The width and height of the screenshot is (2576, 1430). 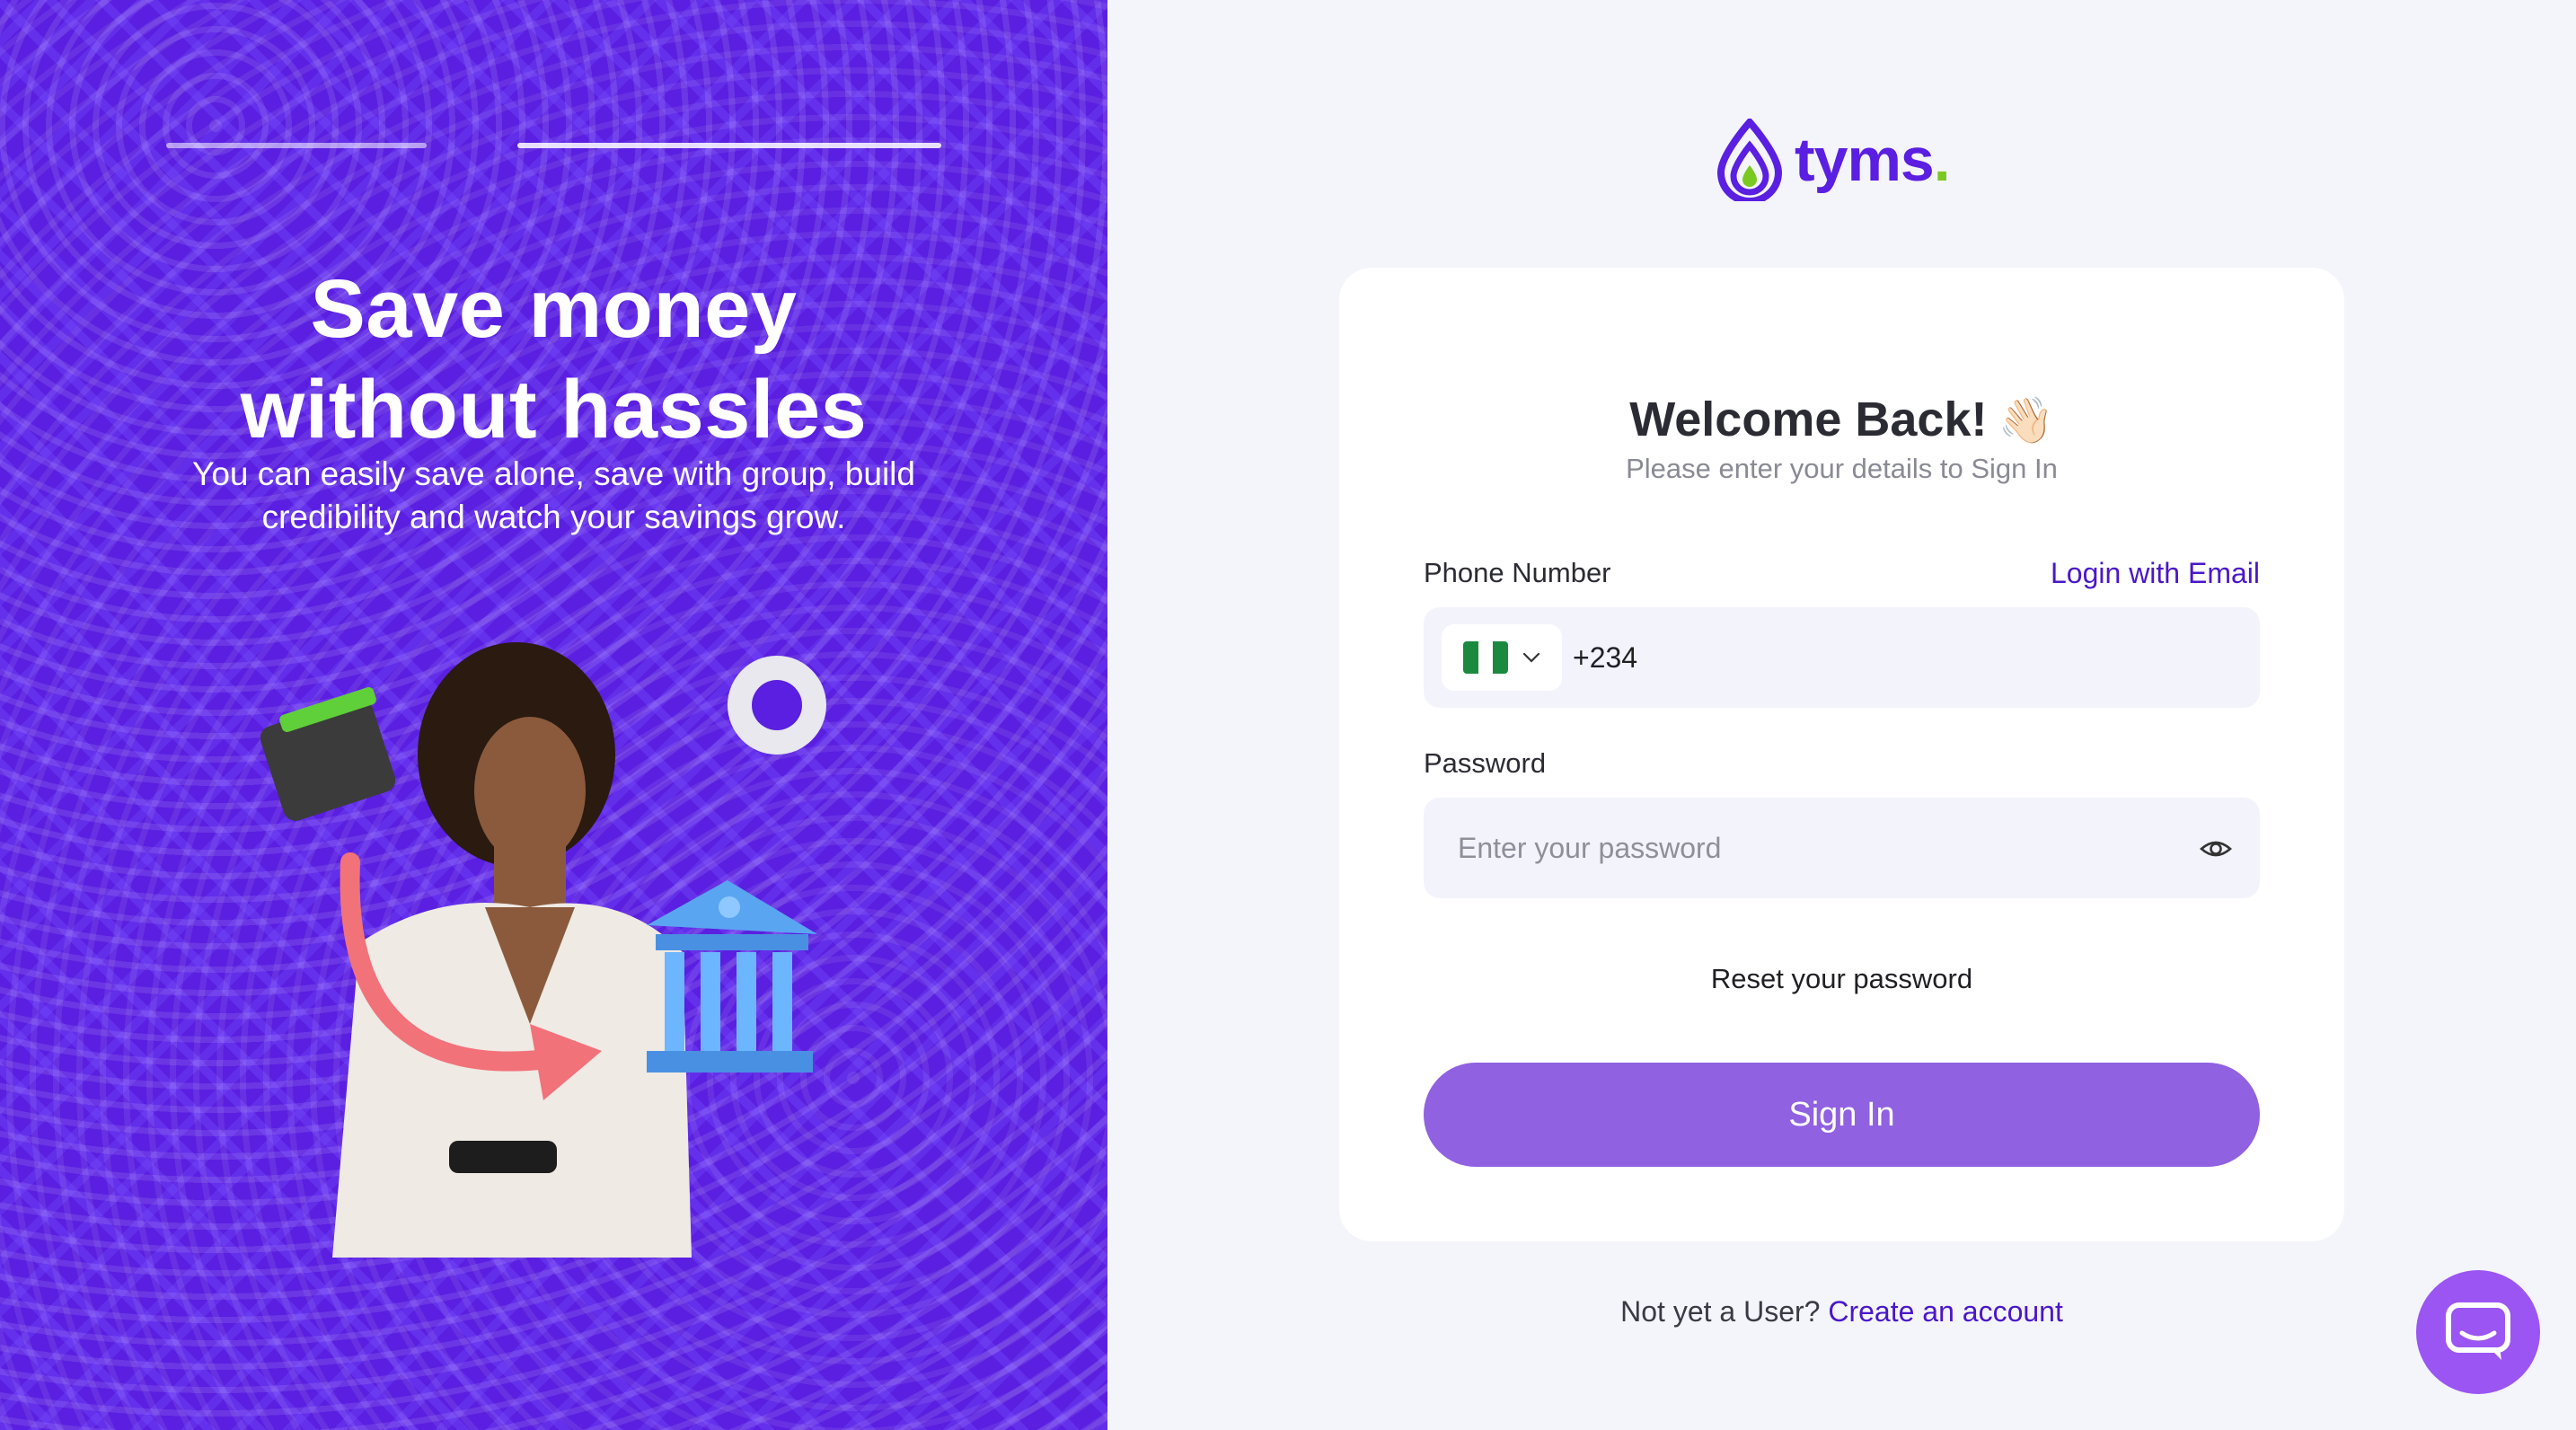 I want to click on phone-number-label: Phone Number, so click(x=1517, y=572).